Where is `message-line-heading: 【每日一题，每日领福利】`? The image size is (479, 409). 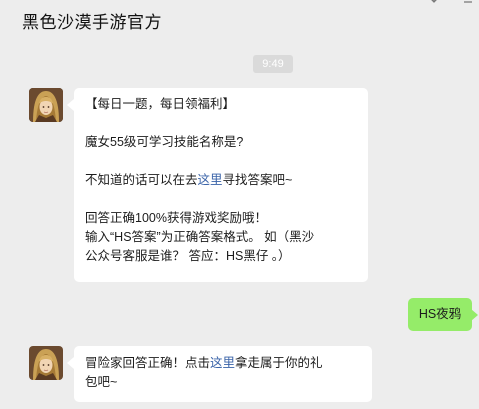
message-line-heading: 【每日一题，每日领福利】 is located at coordinates (160, 104).